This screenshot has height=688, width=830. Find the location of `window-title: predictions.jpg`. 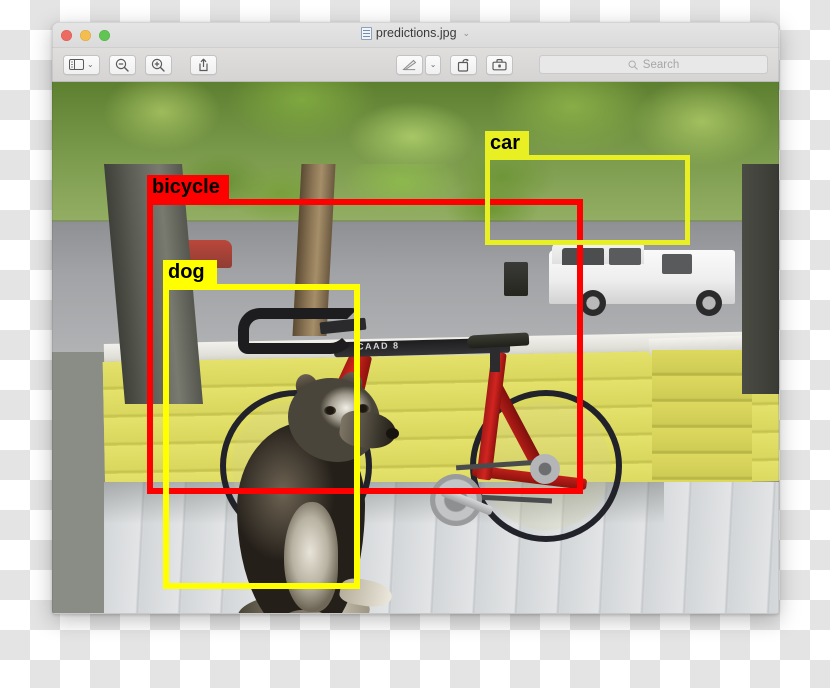

window-title: predictions.jpg is located at coordinates (416, 33).